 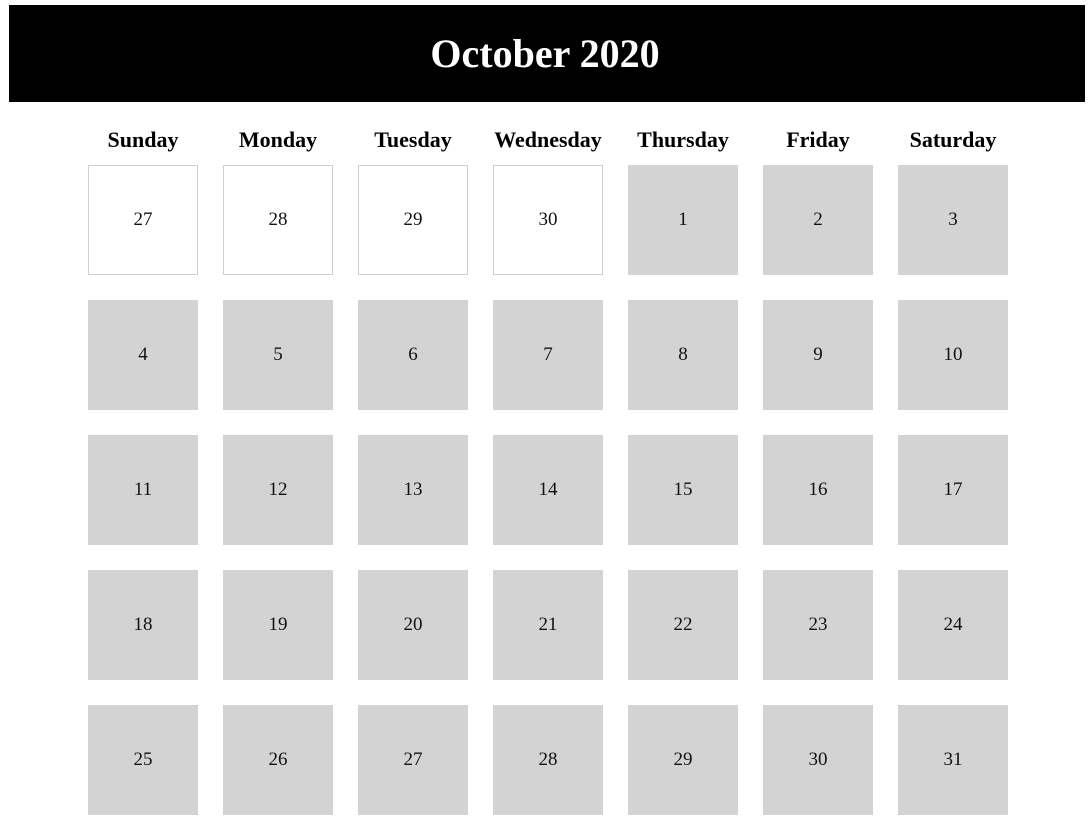 I want to click on day-cell: 15, so click(x=683, y=490).